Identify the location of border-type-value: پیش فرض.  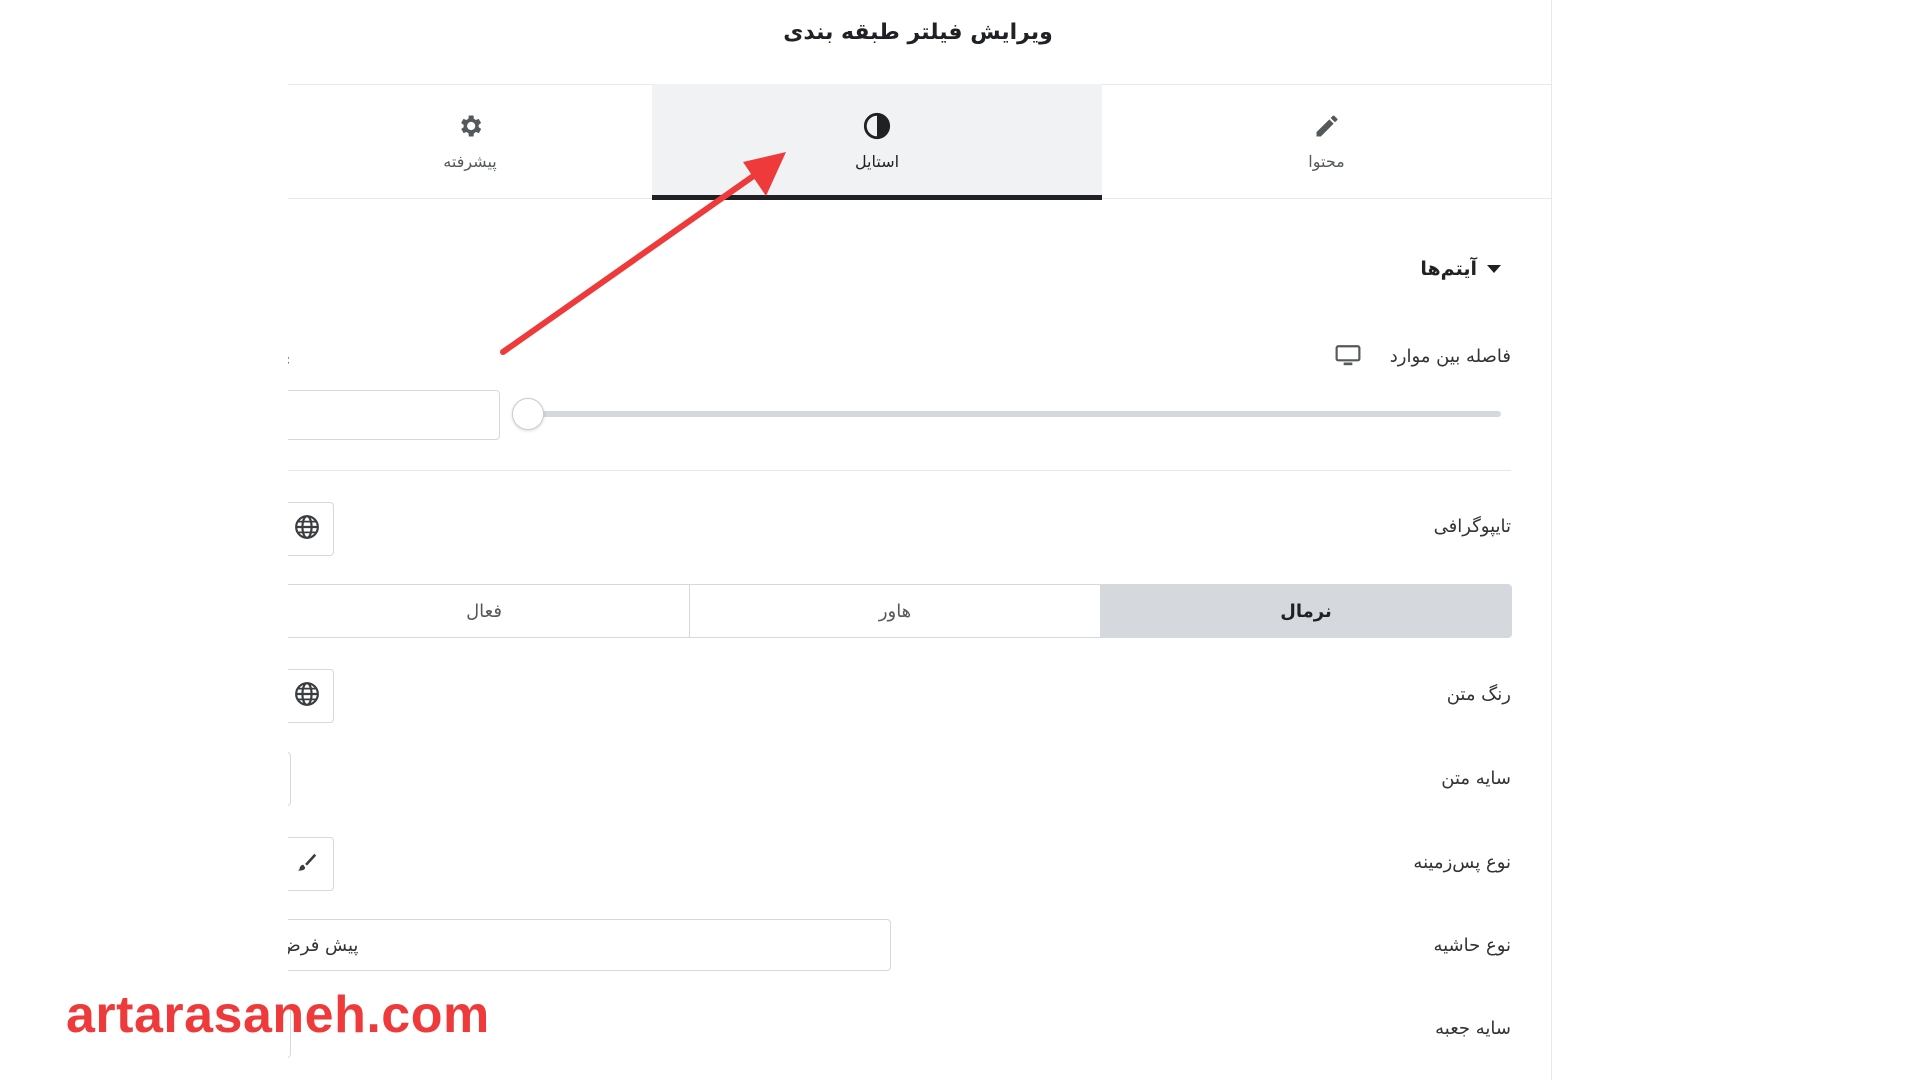
(323, 945).